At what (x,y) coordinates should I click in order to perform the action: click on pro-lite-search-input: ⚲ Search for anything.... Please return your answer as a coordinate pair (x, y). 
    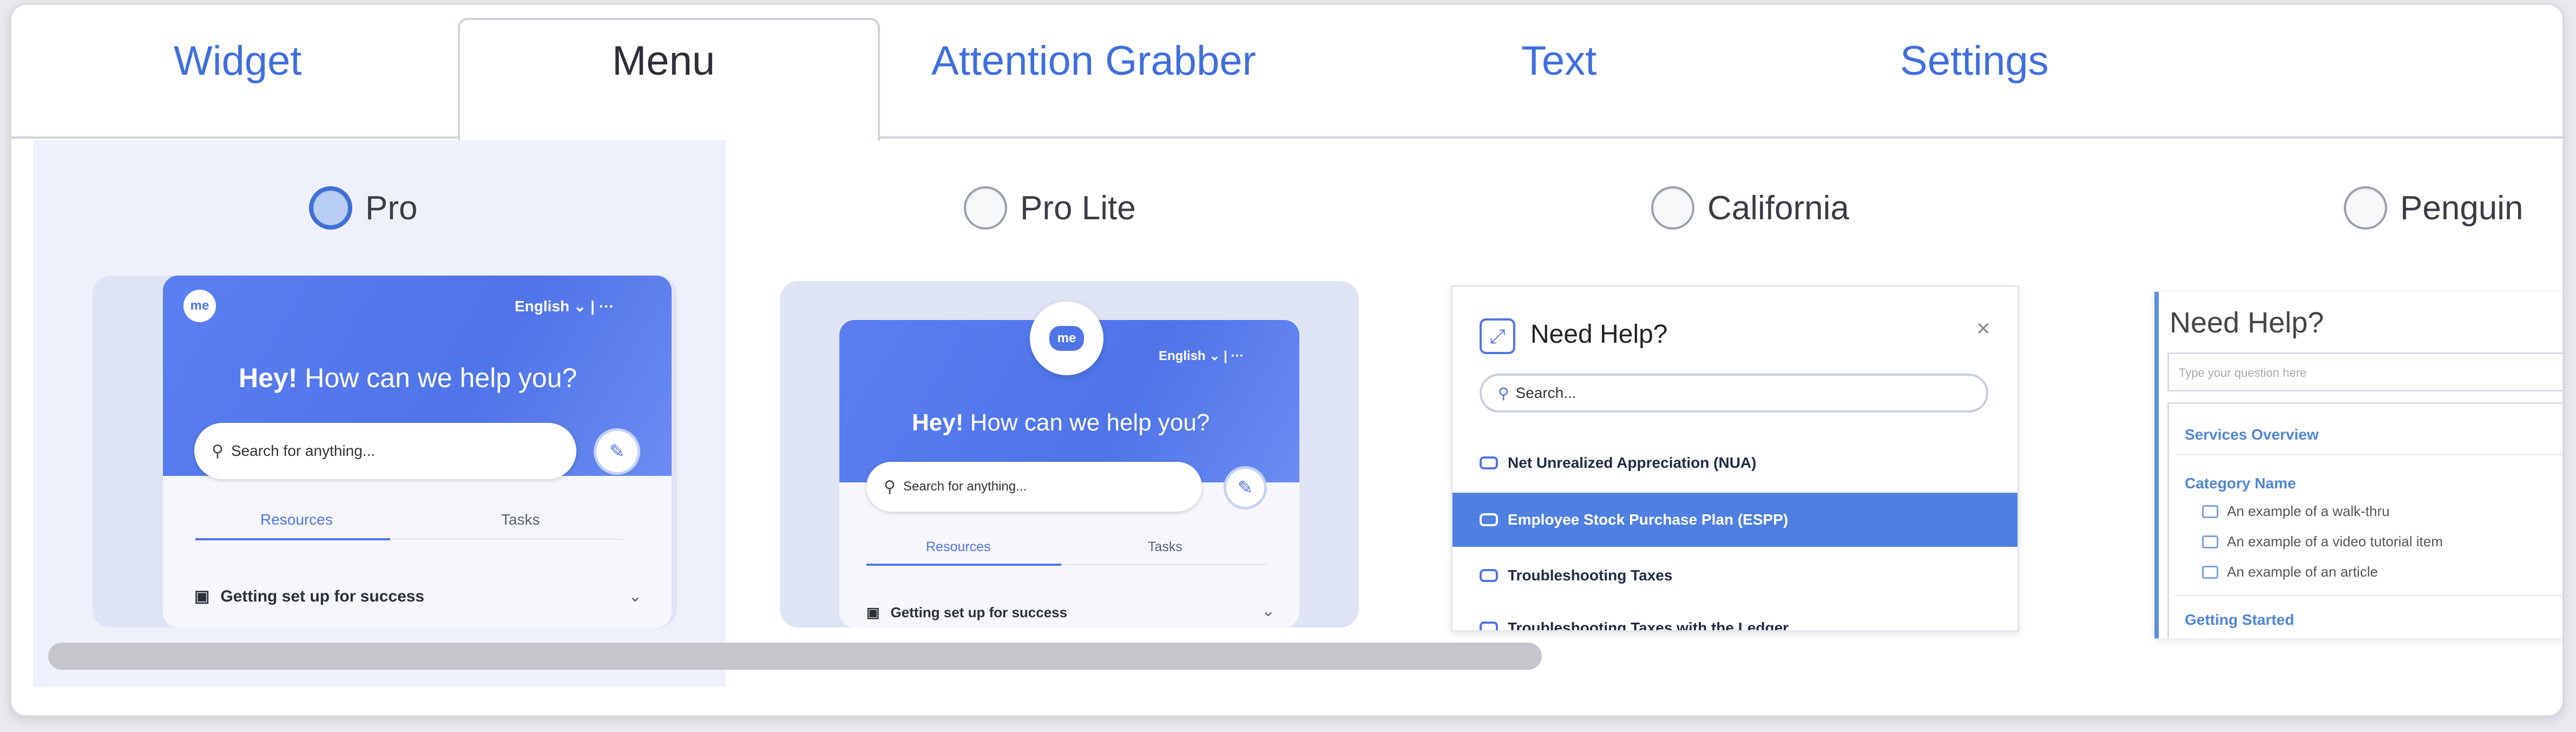
    Looking at the image, I should click on (1034, 487).